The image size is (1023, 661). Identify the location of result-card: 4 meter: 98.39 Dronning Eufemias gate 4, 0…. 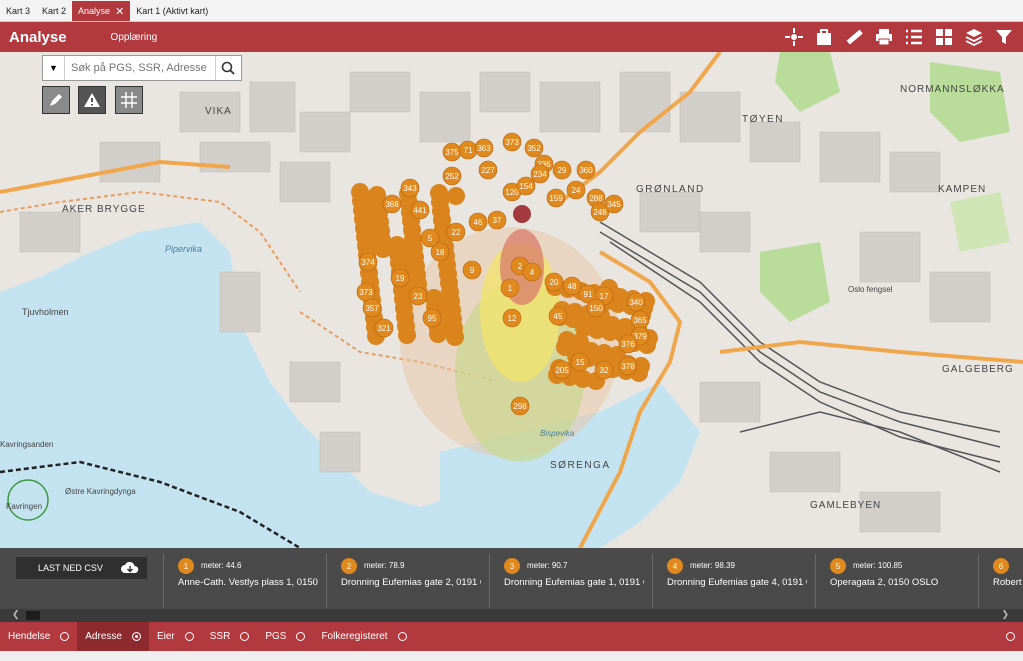
(733, 581).